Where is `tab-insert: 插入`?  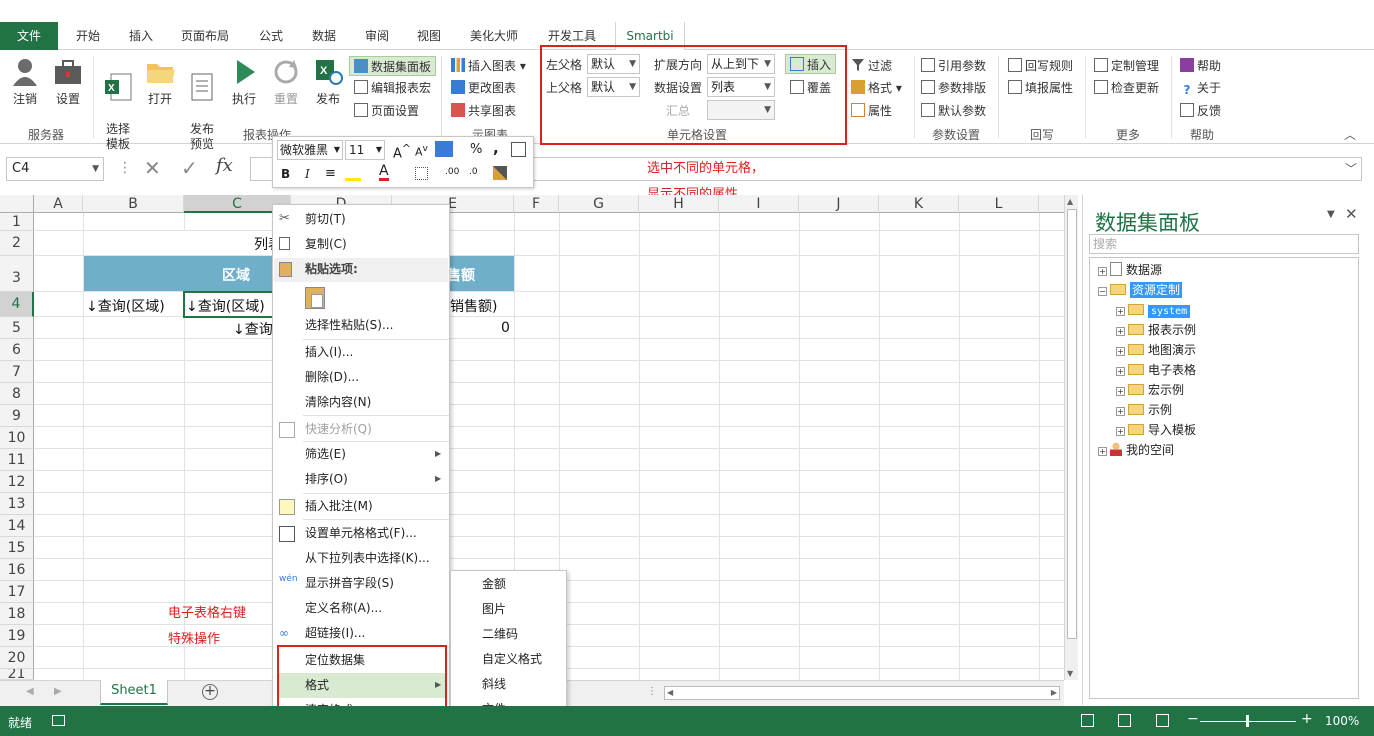
tab-insert: 插入 is located at coordinates (141, 36).